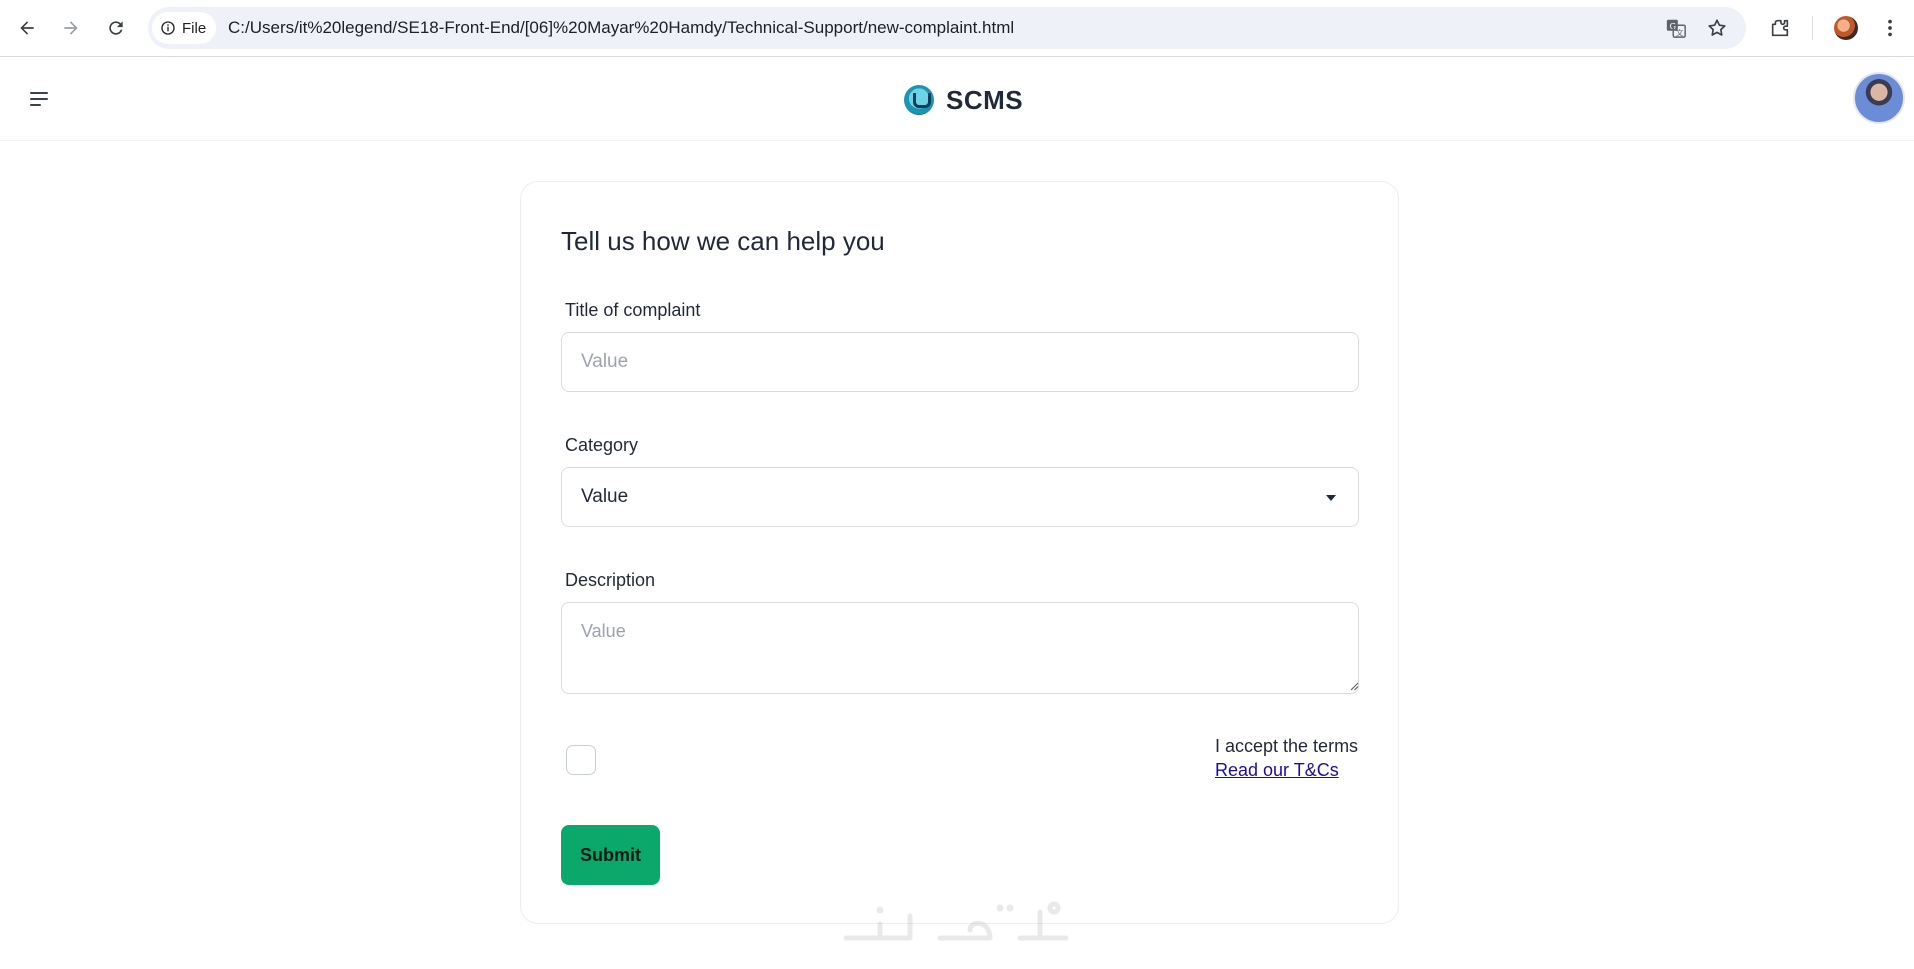  I want to click on description-textarea, so click(960, 648).